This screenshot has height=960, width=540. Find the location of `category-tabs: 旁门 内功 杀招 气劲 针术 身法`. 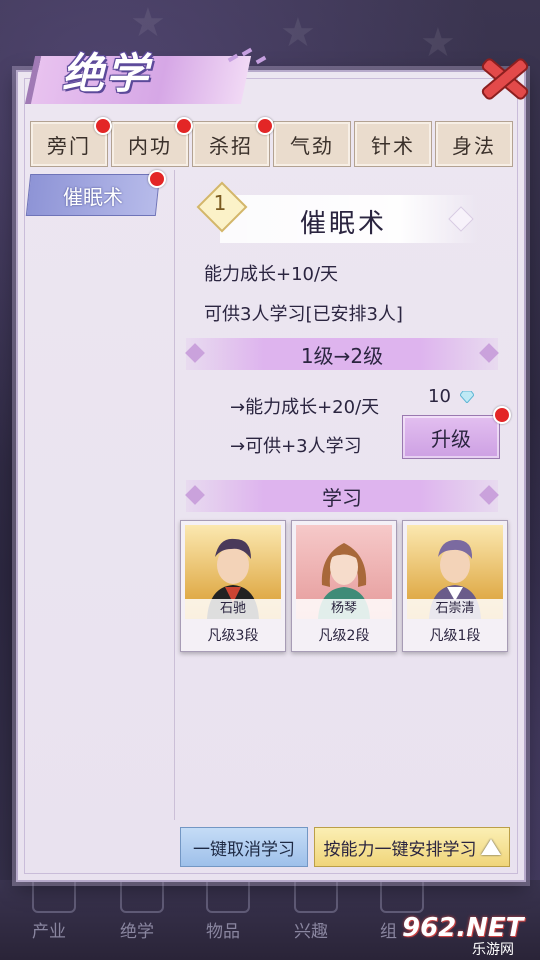

category-tabs: 旁门 内功 杀招 气劲 针术 身法 is located at coordinates (271, 142).